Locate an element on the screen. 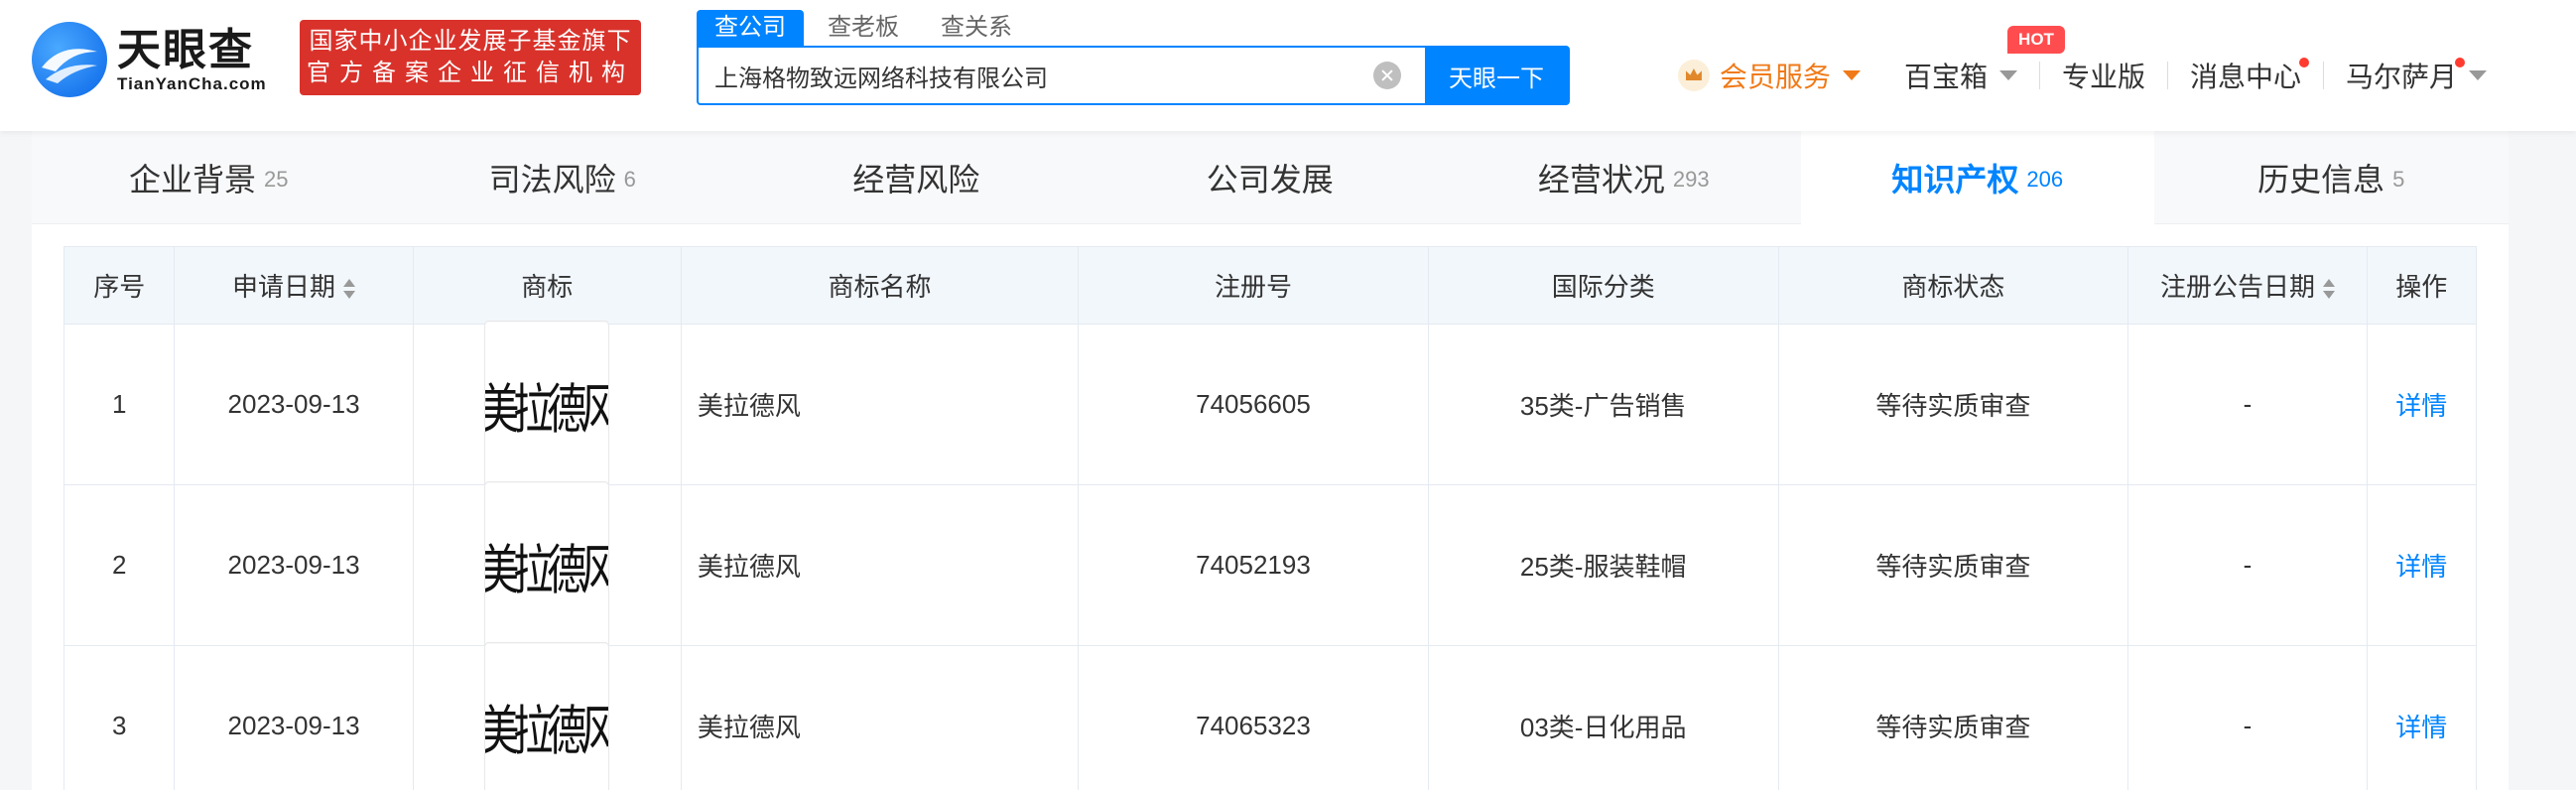  baibao-label: 百宝箱 is located at coordinates (1946, 77).